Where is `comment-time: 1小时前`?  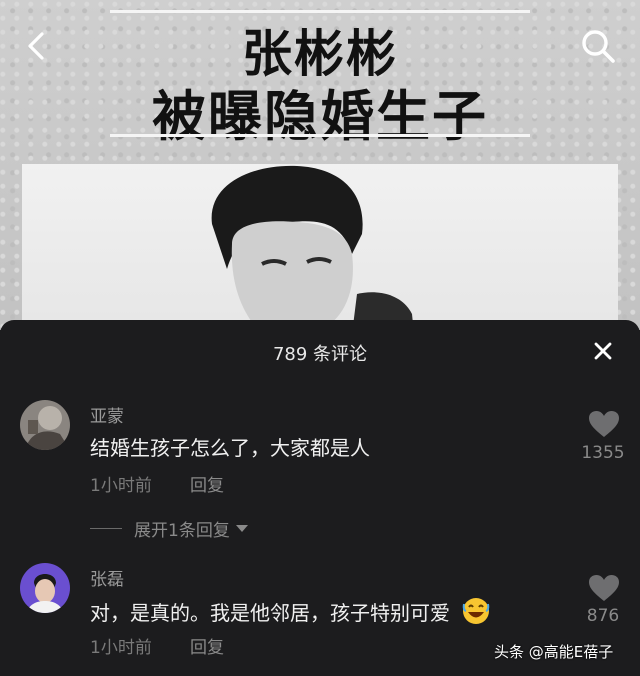 comment-time: 1小时前 is located at coordinates (121, 648).